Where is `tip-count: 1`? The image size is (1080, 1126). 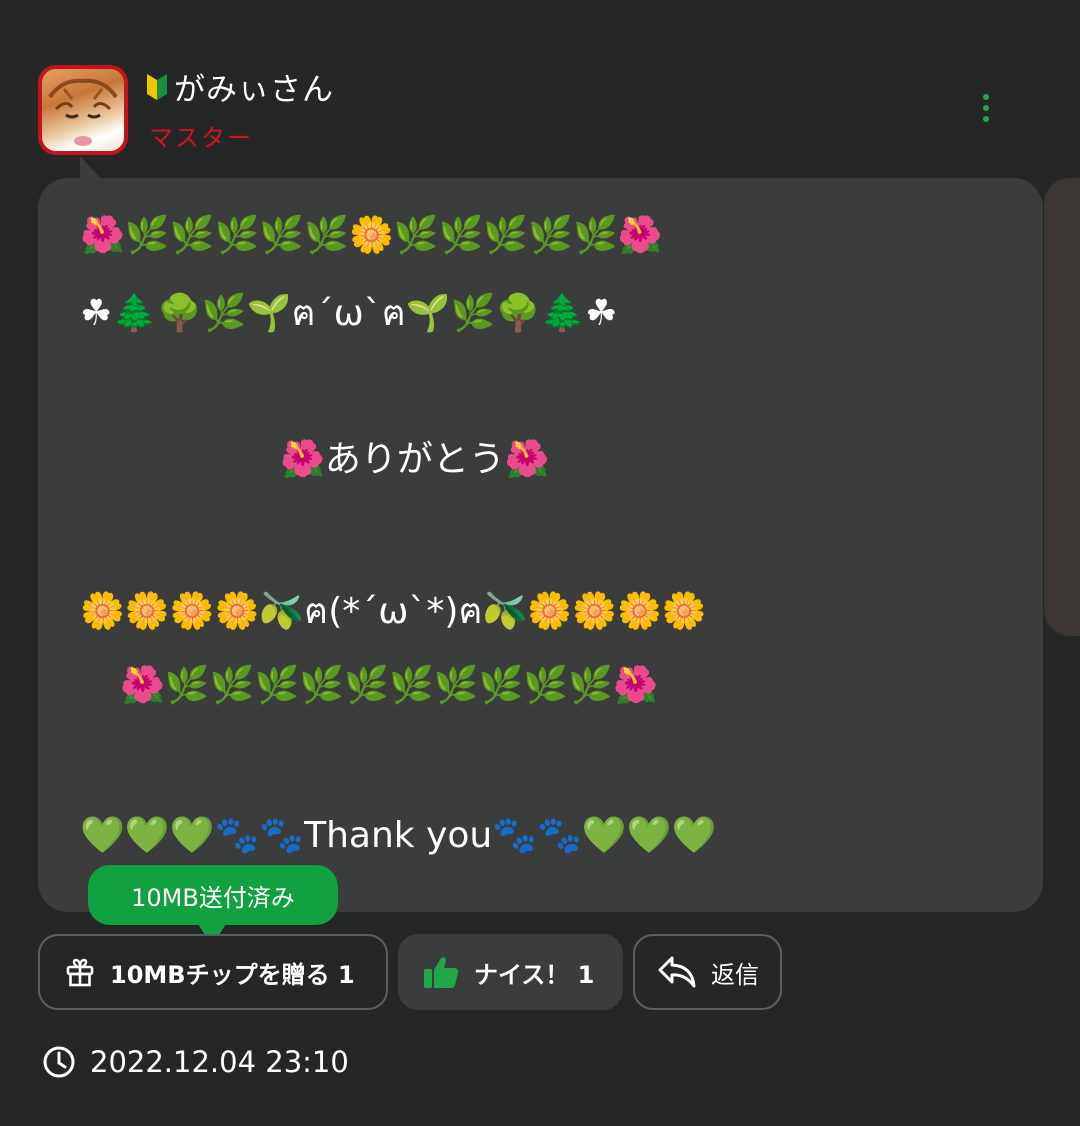 tip-count: 1 is located at coordinates (346, 974).